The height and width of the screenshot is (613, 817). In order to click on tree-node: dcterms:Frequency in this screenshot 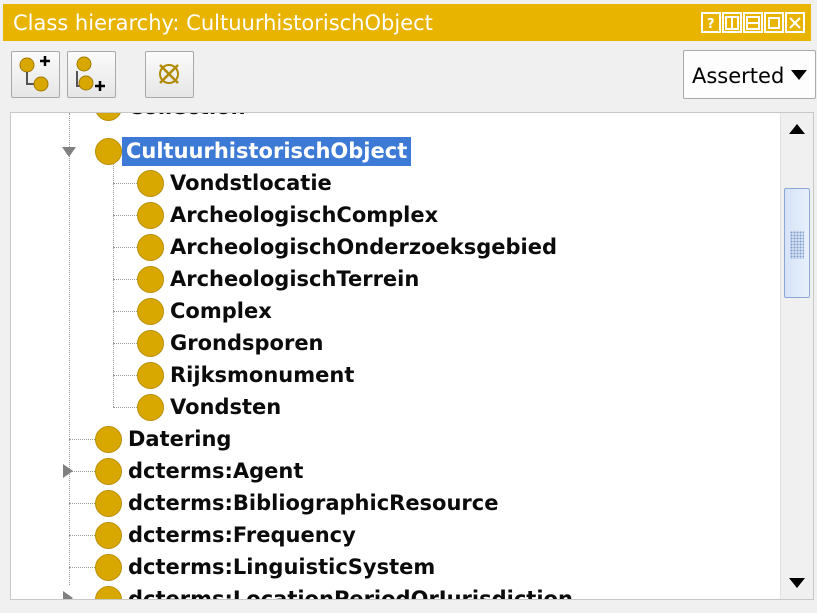, I will do `click(227, 535)`.